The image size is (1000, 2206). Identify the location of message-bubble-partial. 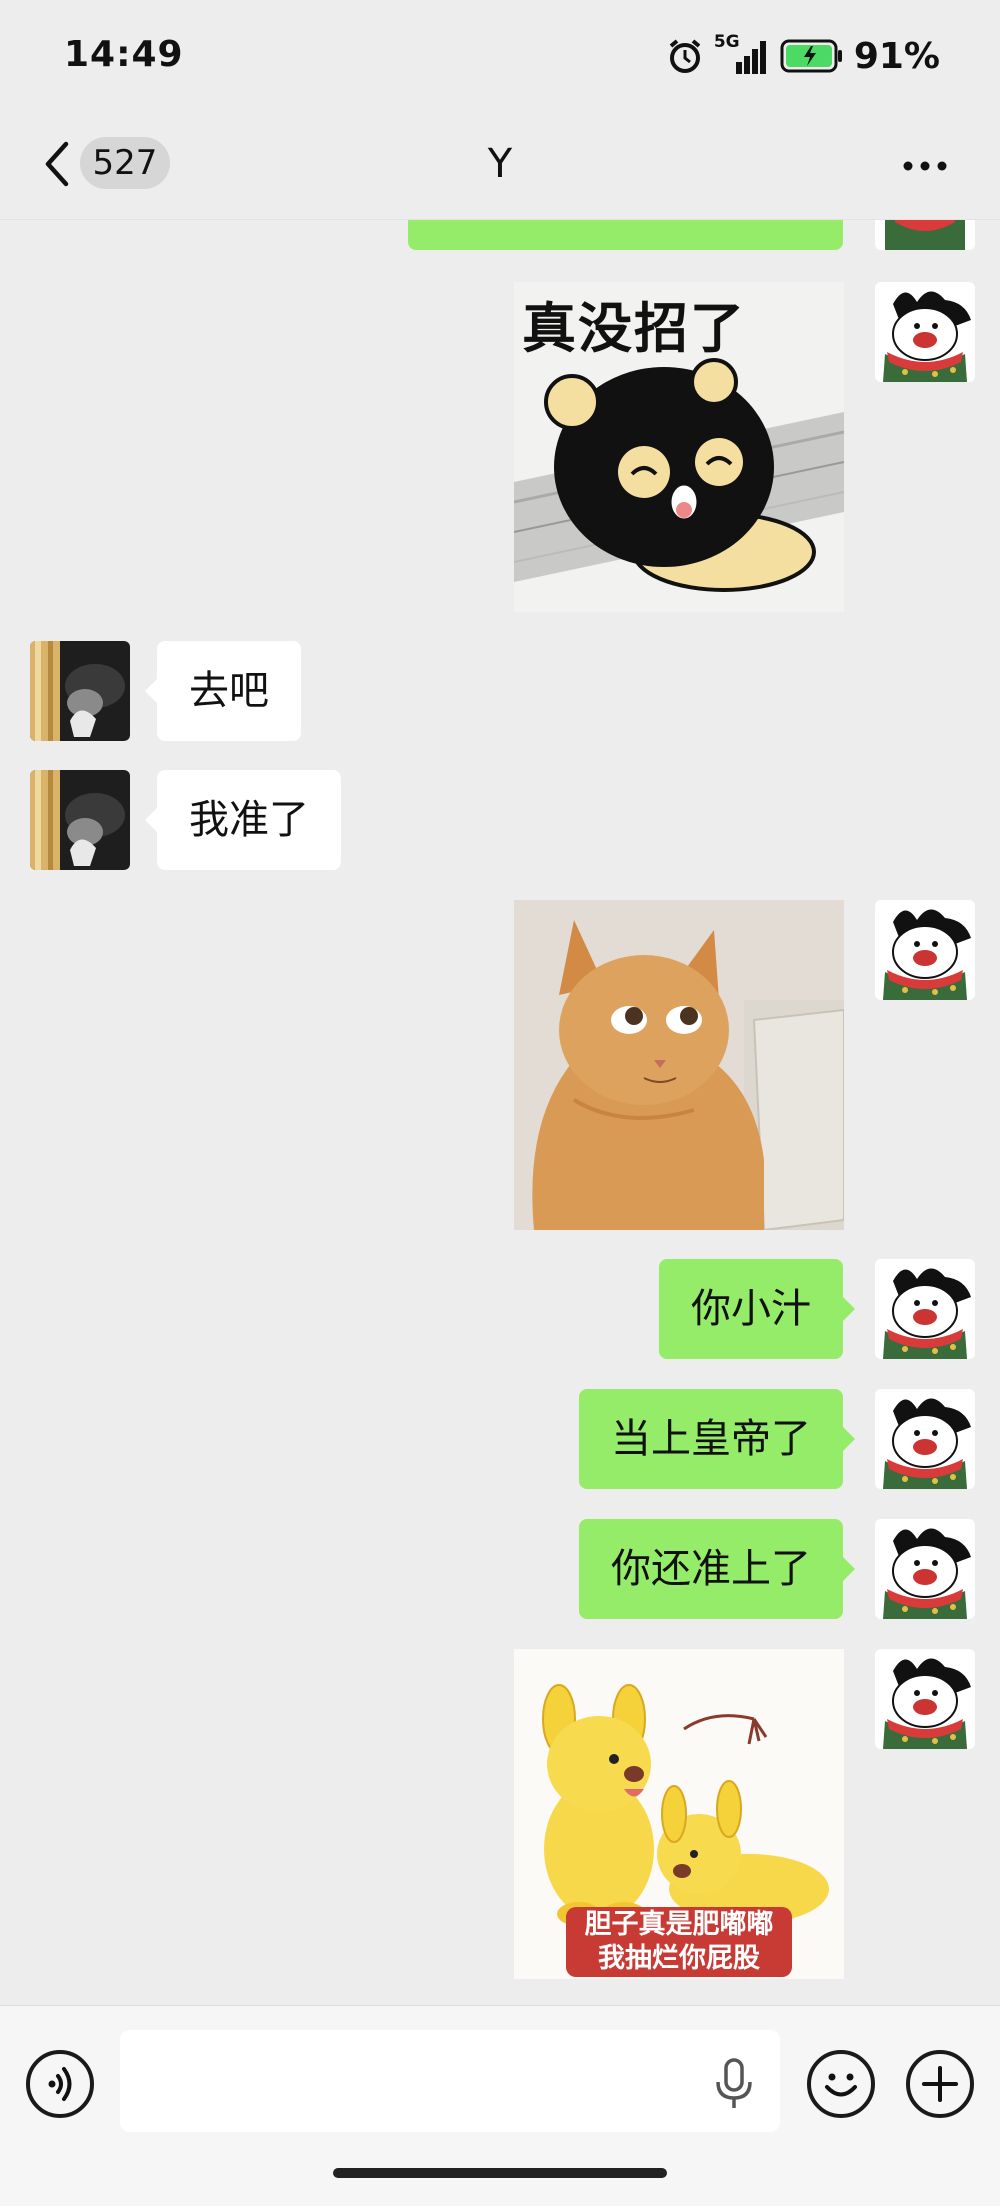
(625, 235).